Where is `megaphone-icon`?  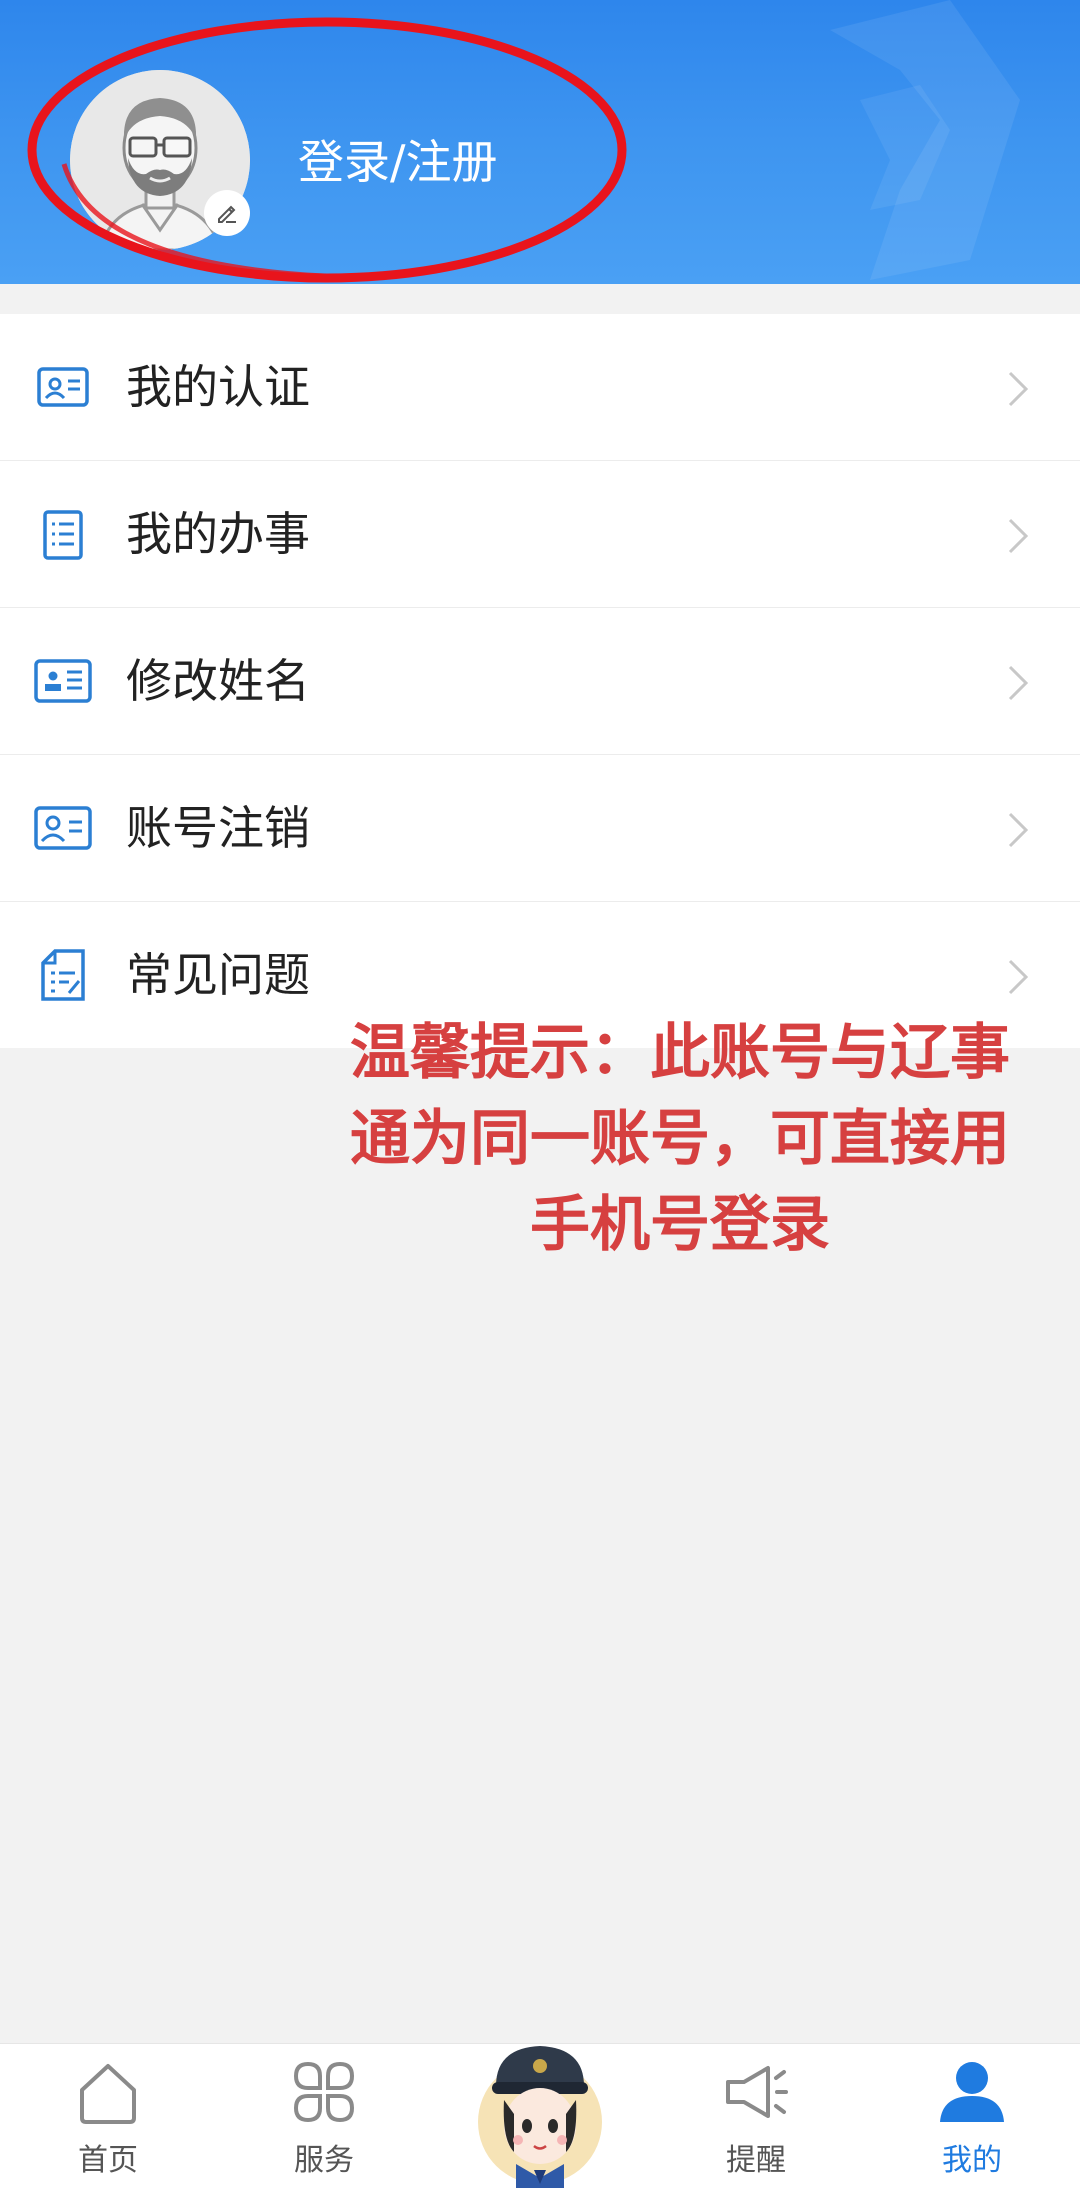
megaphone-icon is located at coordinates (757, 2092).